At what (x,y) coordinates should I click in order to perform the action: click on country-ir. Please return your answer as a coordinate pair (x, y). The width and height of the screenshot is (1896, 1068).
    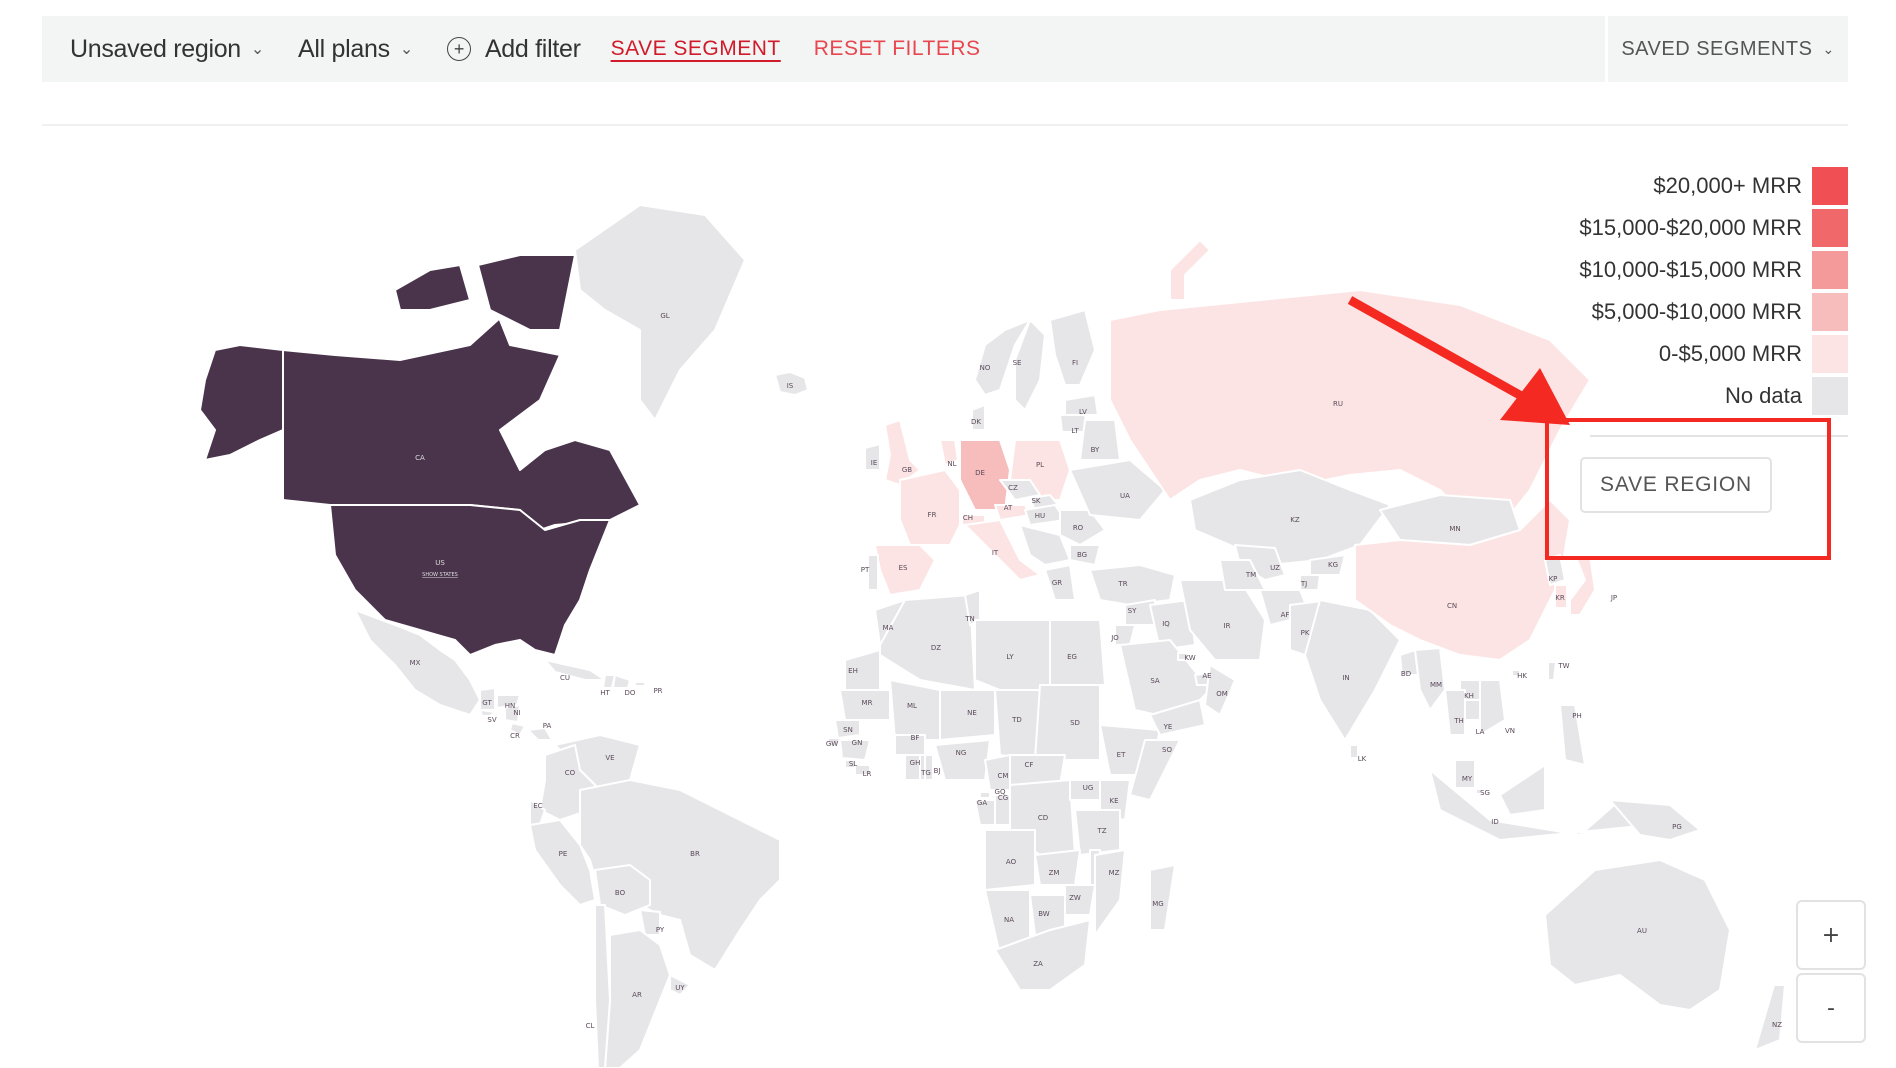
    Looking at the image, I should click on (1222, 620).